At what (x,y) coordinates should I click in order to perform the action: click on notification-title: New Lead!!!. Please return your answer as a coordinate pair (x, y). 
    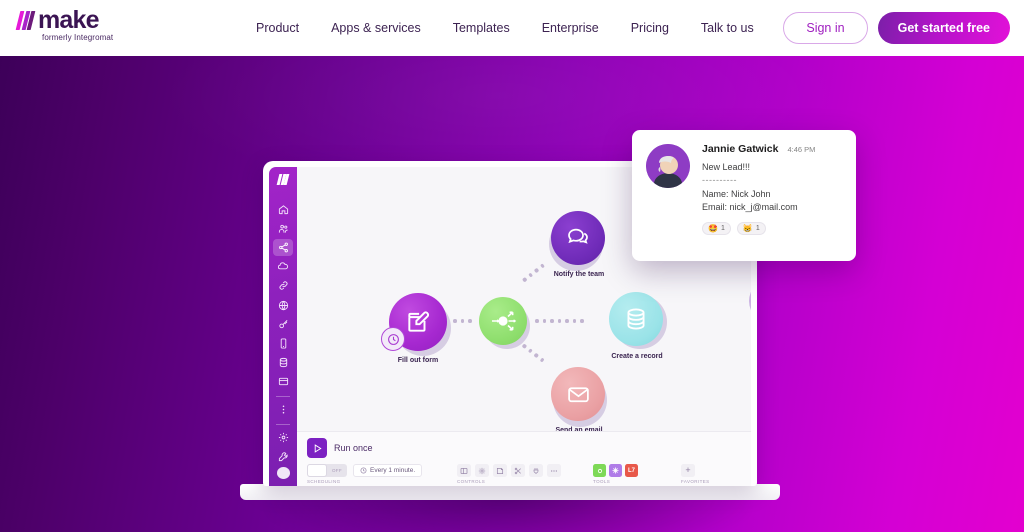
    Looking at the image, I should click on (726, 167).